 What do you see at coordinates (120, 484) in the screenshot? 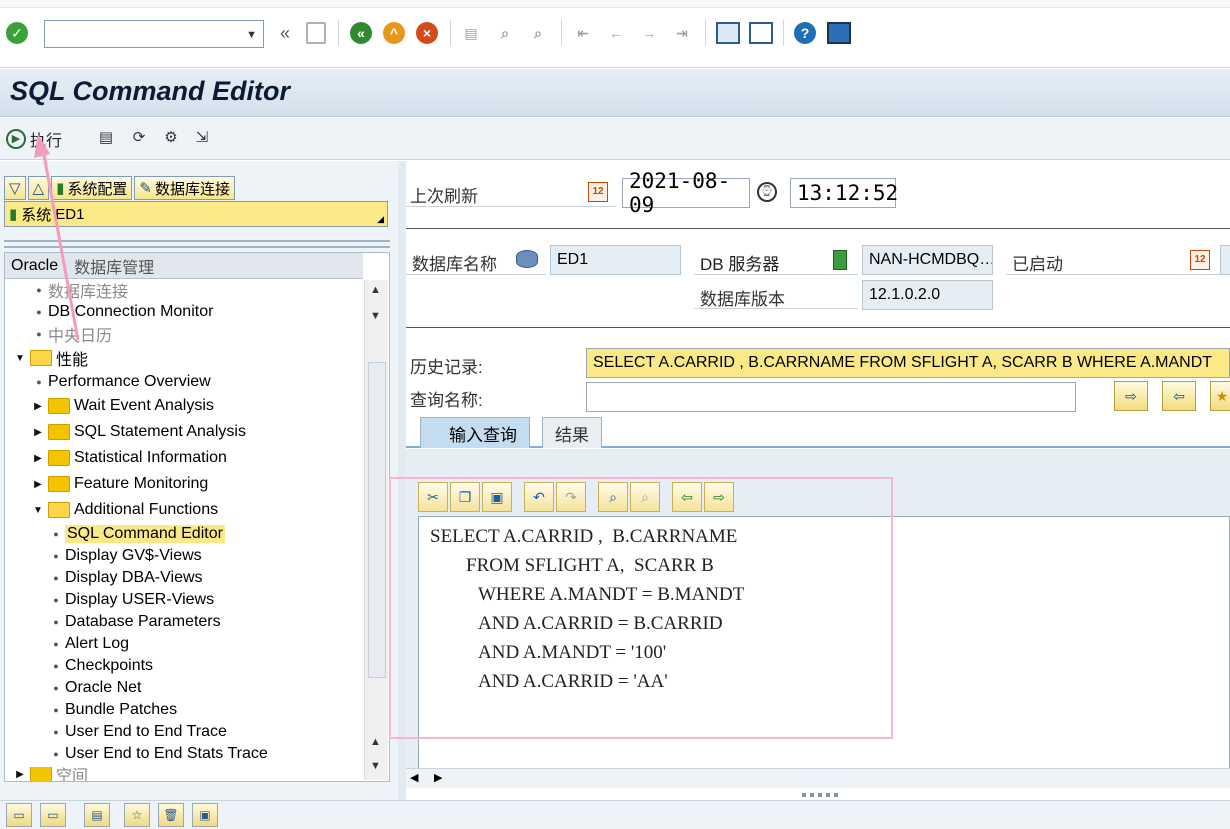
I see `tree-node-folder: ▶ Feature Monitoring` at bounding box center [120, 484].